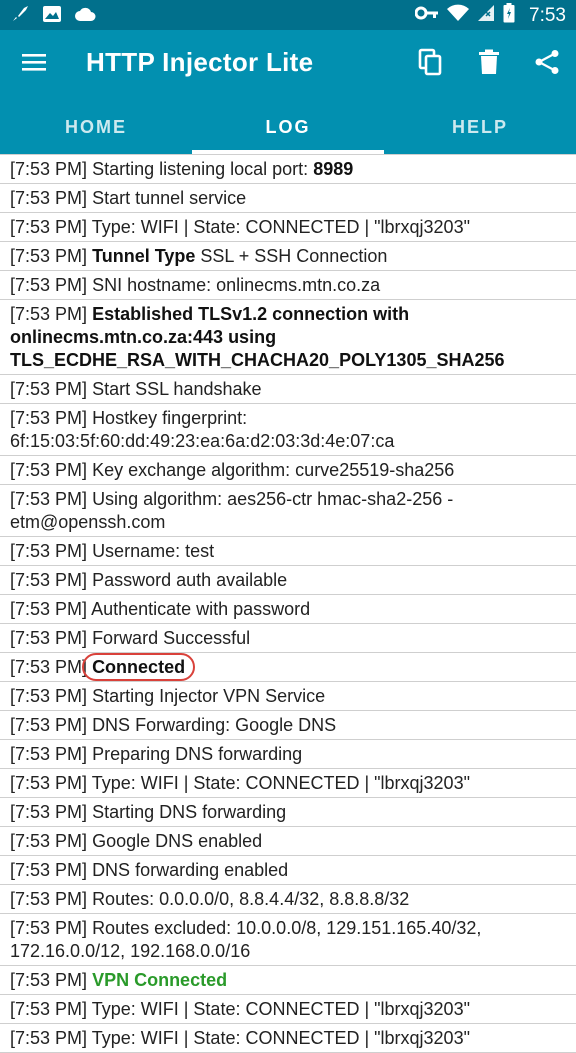 This screenshot has height=1053, width=576. Describe the element at coordinates (189, 812) in the screenshot. I see `log-message: Starting DNS forwarding` at that location.